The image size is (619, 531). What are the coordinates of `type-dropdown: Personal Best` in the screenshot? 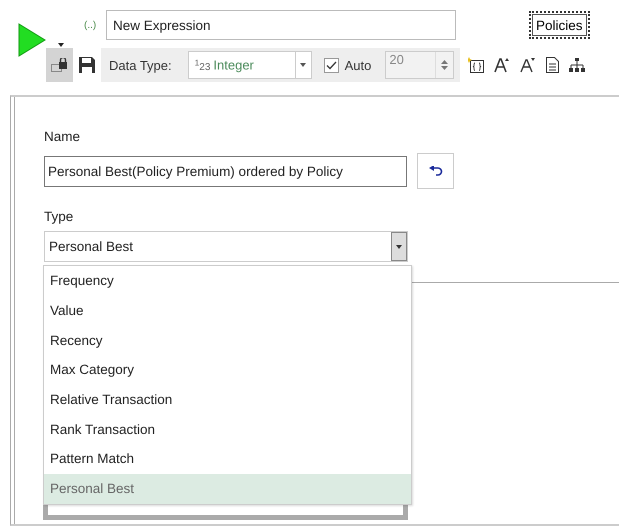 It's located at (226, 246).